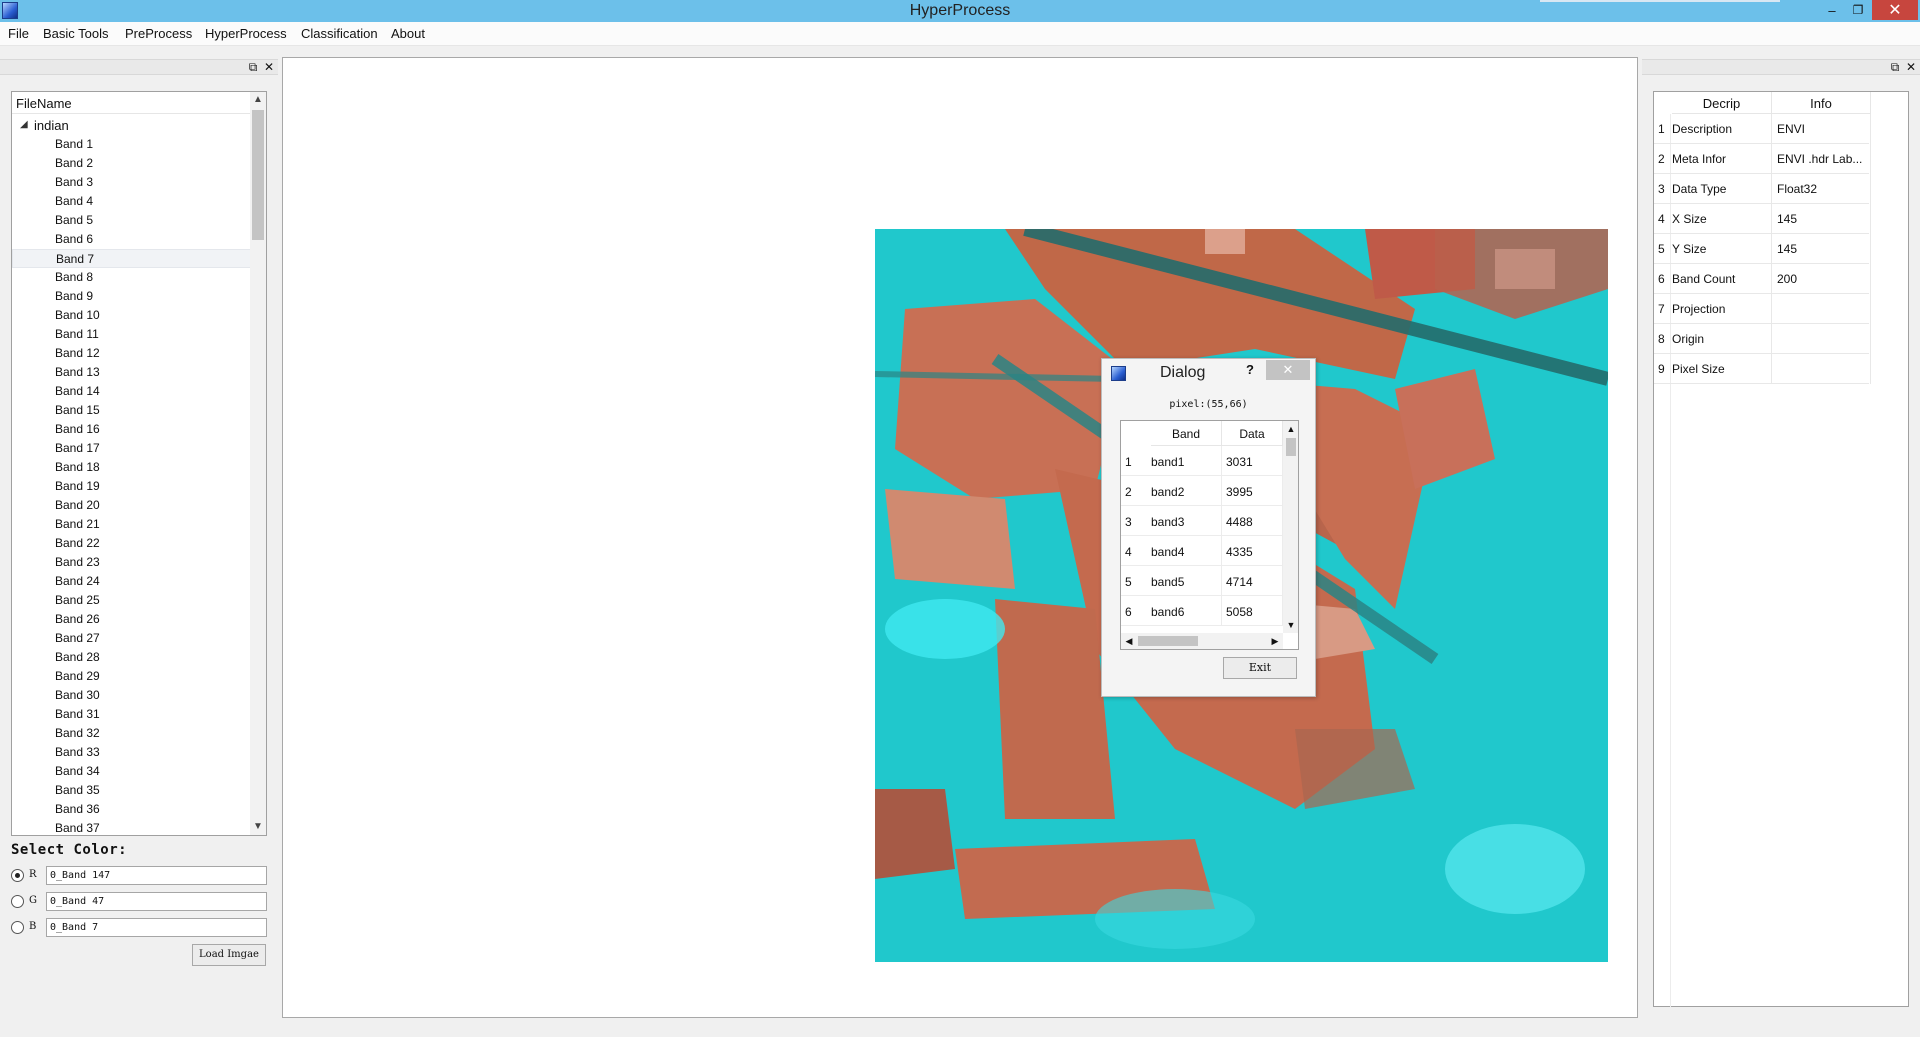 This screenshot has width=1920, height=1037. What do you see at coordinates (1762, 309) in the screenshot?
I see `info-row: 7 Projection` at bounding box center [1762, 309].